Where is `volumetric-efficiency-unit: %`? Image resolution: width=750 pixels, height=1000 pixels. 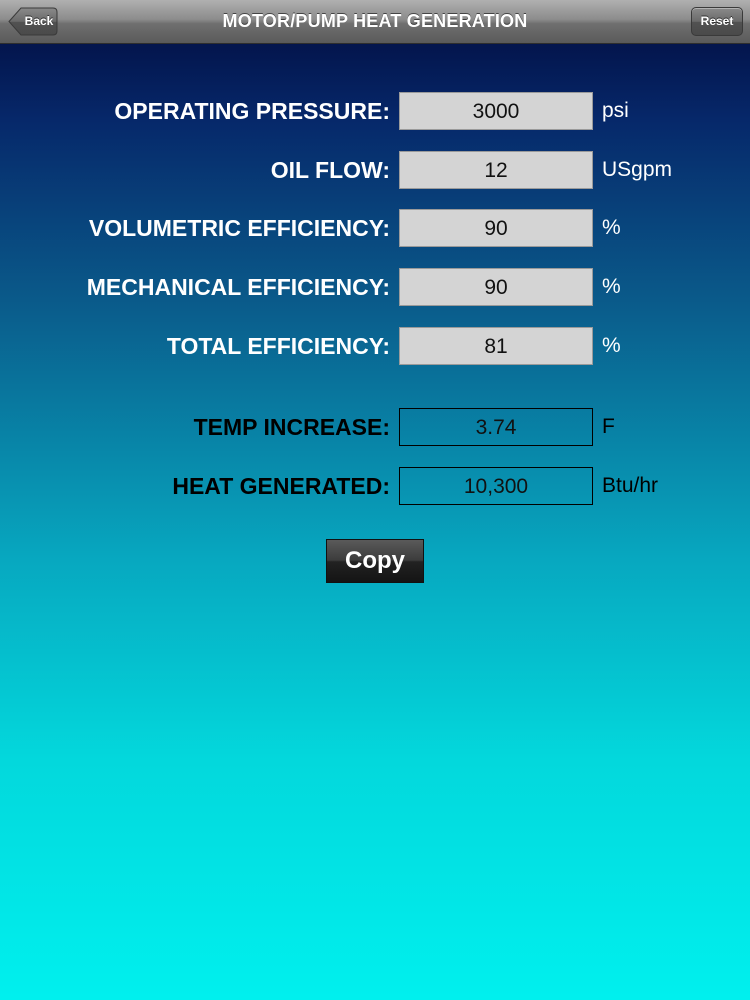 volumetric-efficiency-unit: % is located at coordinates (611, 227).